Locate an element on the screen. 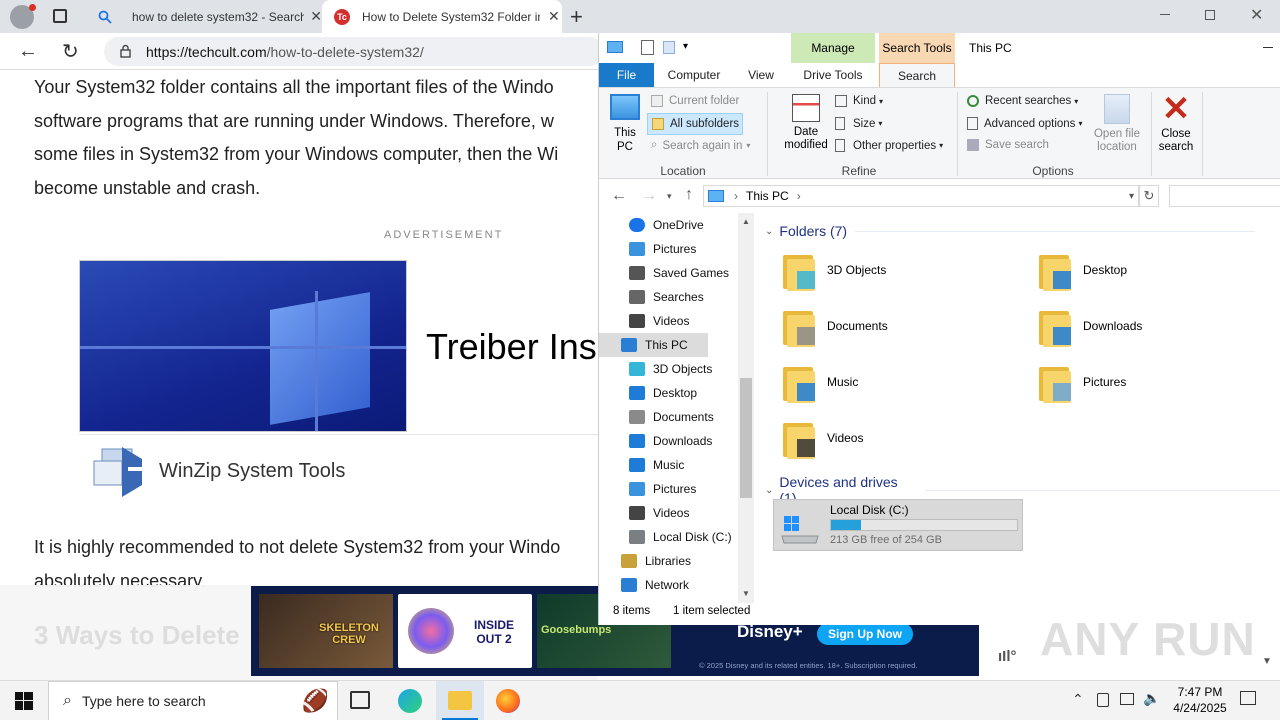  section-heading: 3 Ways to Delete is located at coordinates (137, 635).